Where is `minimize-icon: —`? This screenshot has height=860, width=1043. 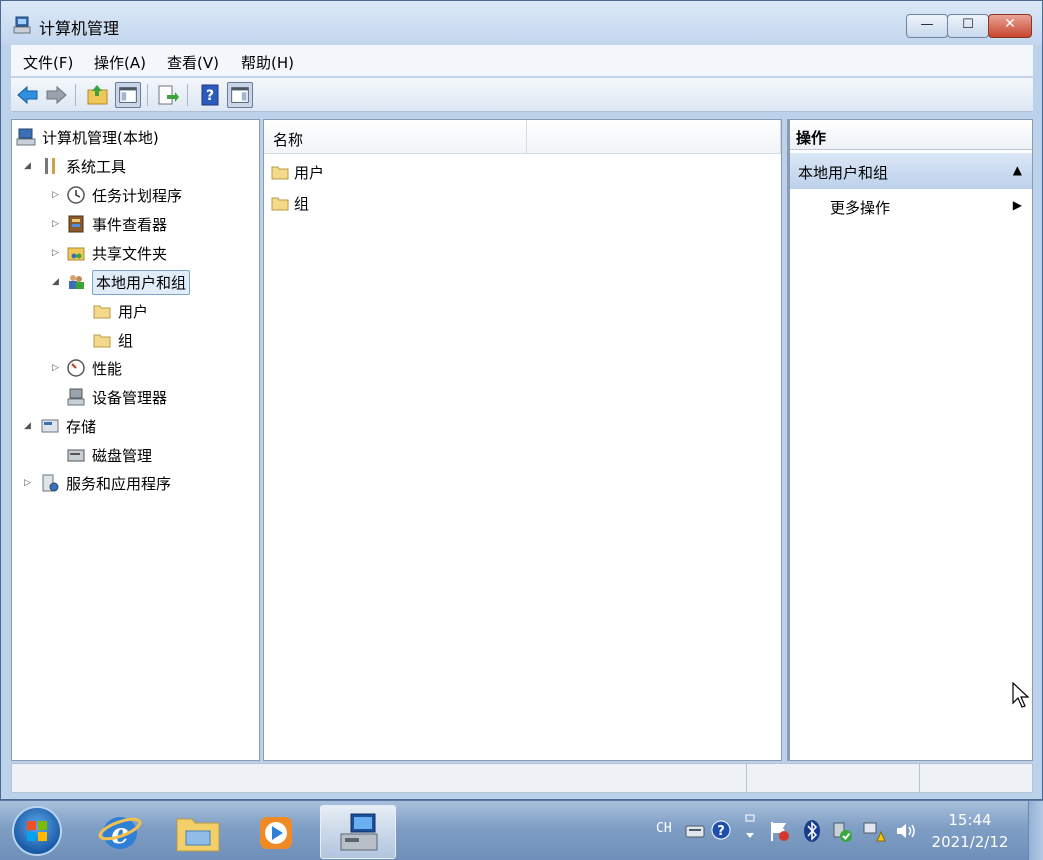 minimize-icon: — is located at coordinates (927, 24).